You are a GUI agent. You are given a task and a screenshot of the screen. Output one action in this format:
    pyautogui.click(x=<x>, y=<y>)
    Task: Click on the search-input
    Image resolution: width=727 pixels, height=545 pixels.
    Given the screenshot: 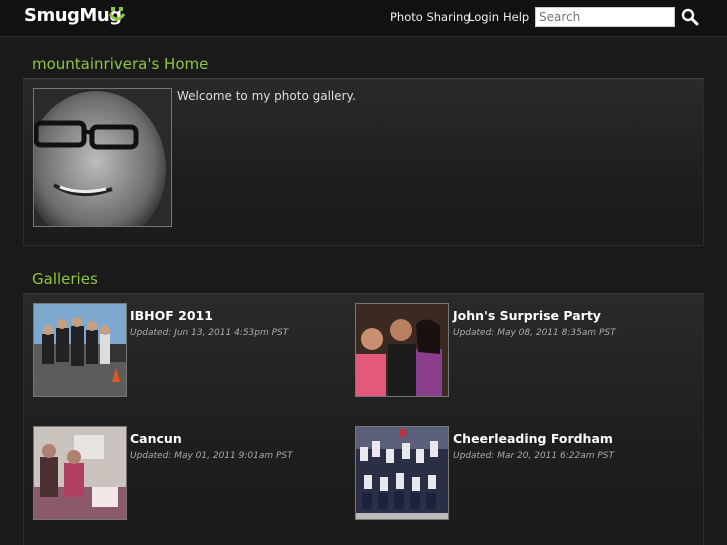 What is the action you would take?
    pyautogui.click(x=605, y=17)
    